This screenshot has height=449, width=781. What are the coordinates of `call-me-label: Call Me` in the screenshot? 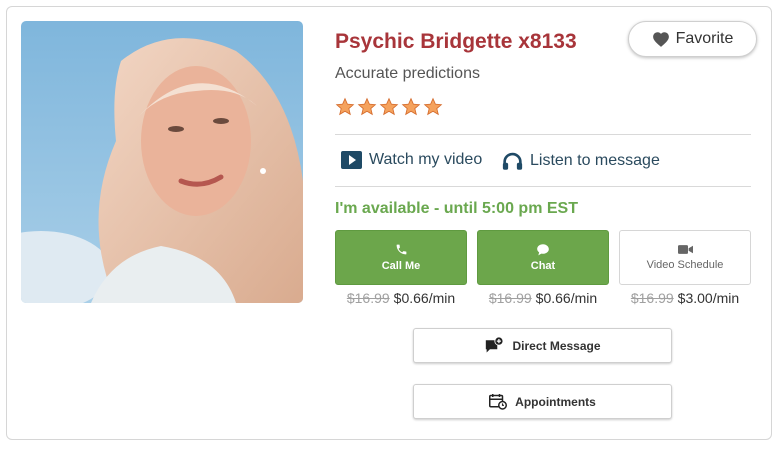 It's located at (401, 266).